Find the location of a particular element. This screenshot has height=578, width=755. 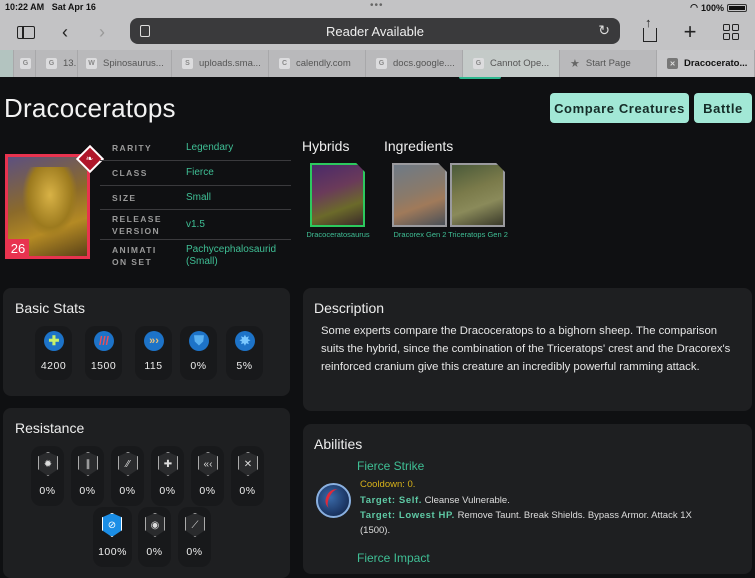

creature-image is located at coordinates (50, 202).